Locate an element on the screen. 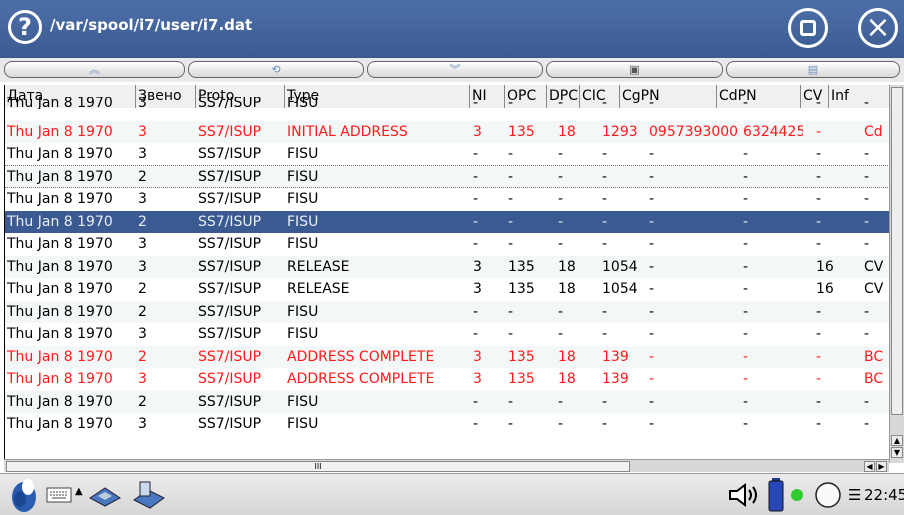 Image resolution: width=904 pixels, height=515 pixels. scroll-right-arrow-icon: ▶ is located at coordinates (881, 466).